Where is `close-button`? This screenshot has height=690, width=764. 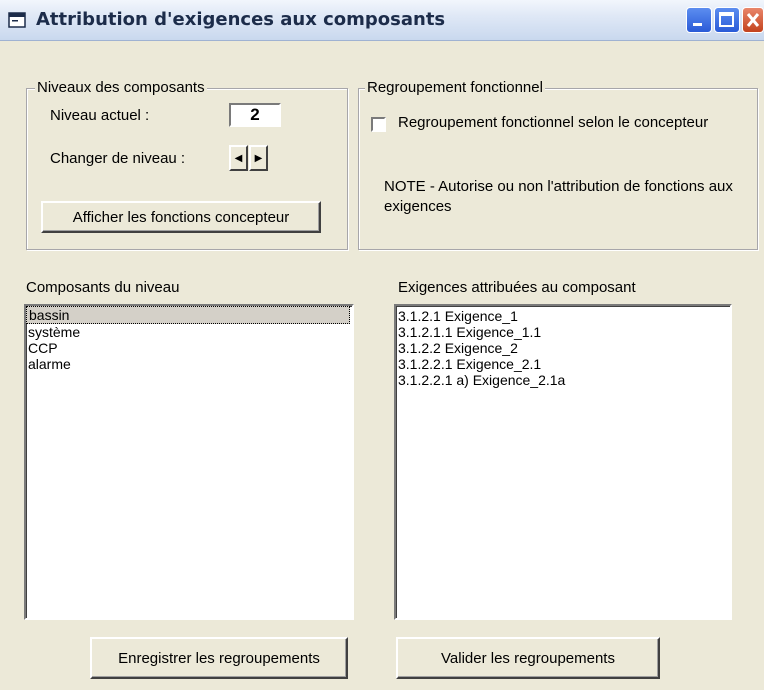
close-button is located at coordinates (753, 20).